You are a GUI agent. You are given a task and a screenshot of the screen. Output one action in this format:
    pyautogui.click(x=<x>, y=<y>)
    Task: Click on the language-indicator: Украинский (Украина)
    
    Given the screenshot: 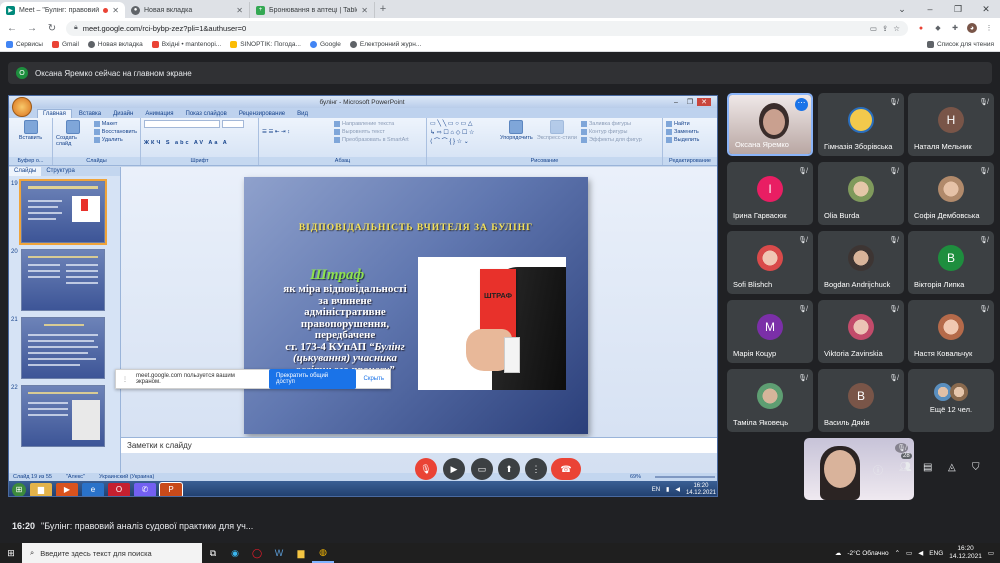 What is the action you would take?
    pyautogui.click(x=126, y=477)
    